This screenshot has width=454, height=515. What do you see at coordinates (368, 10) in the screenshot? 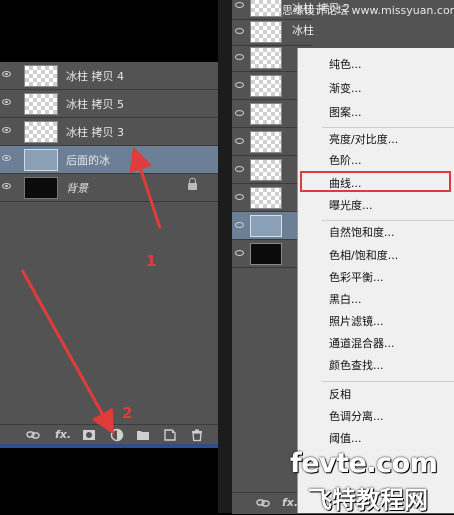
I see `watermark-top: 思缘设计论坛 www.missyuan.com` at bounding box center [368, 10].